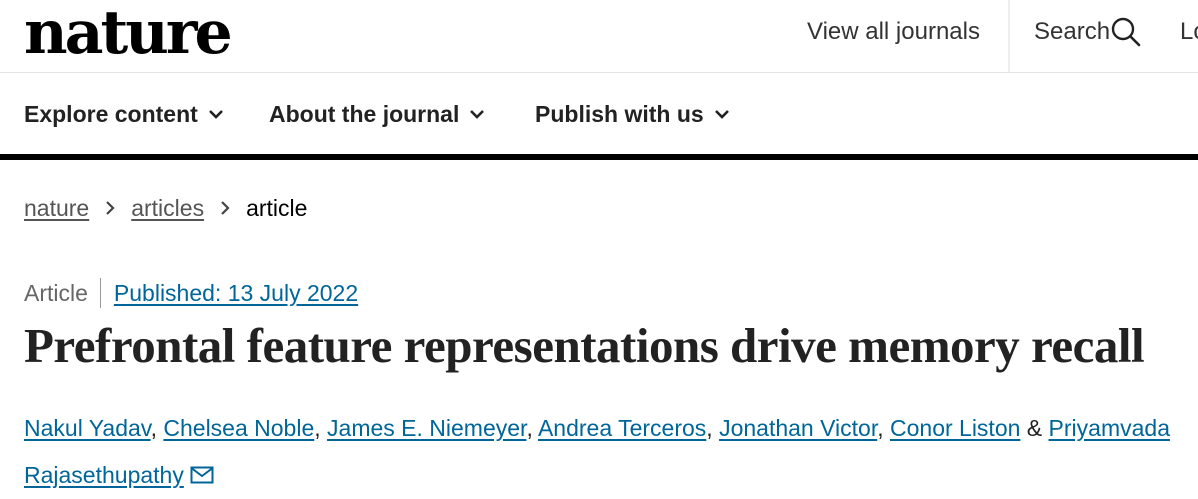 This screenshot has width=1198, height=499. I want to click on header-divider, so click(1009, 36).